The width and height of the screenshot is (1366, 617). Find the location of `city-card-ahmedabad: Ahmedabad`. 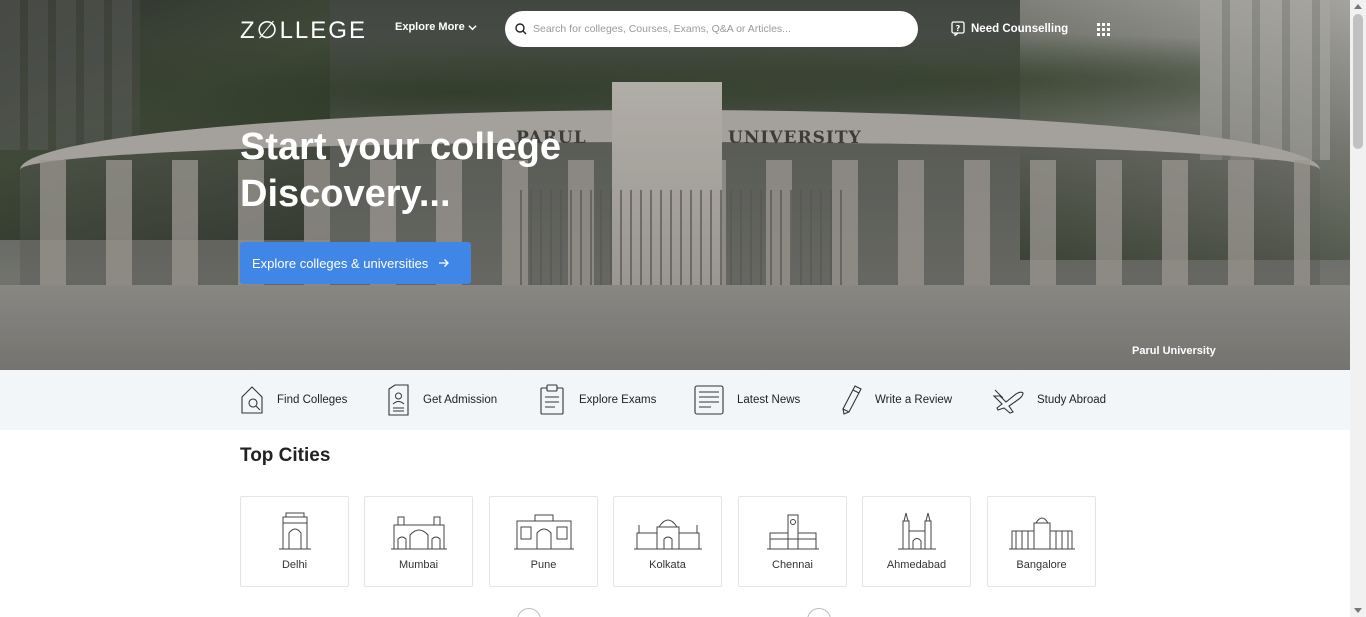

city-card-ahmedabad: Ahmedabad is located at coordinates (916, 541).